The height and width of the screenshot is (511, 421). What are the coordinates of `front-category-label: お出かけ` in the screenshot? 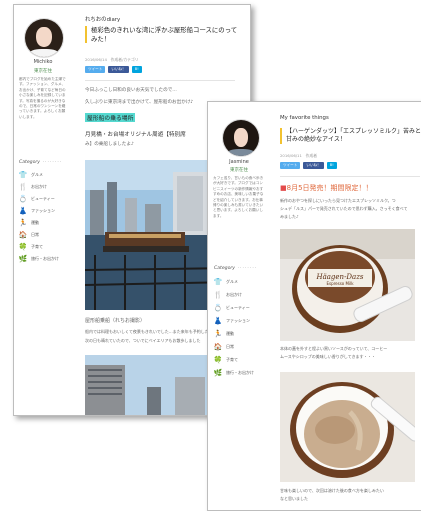 It's located at (234, 294).